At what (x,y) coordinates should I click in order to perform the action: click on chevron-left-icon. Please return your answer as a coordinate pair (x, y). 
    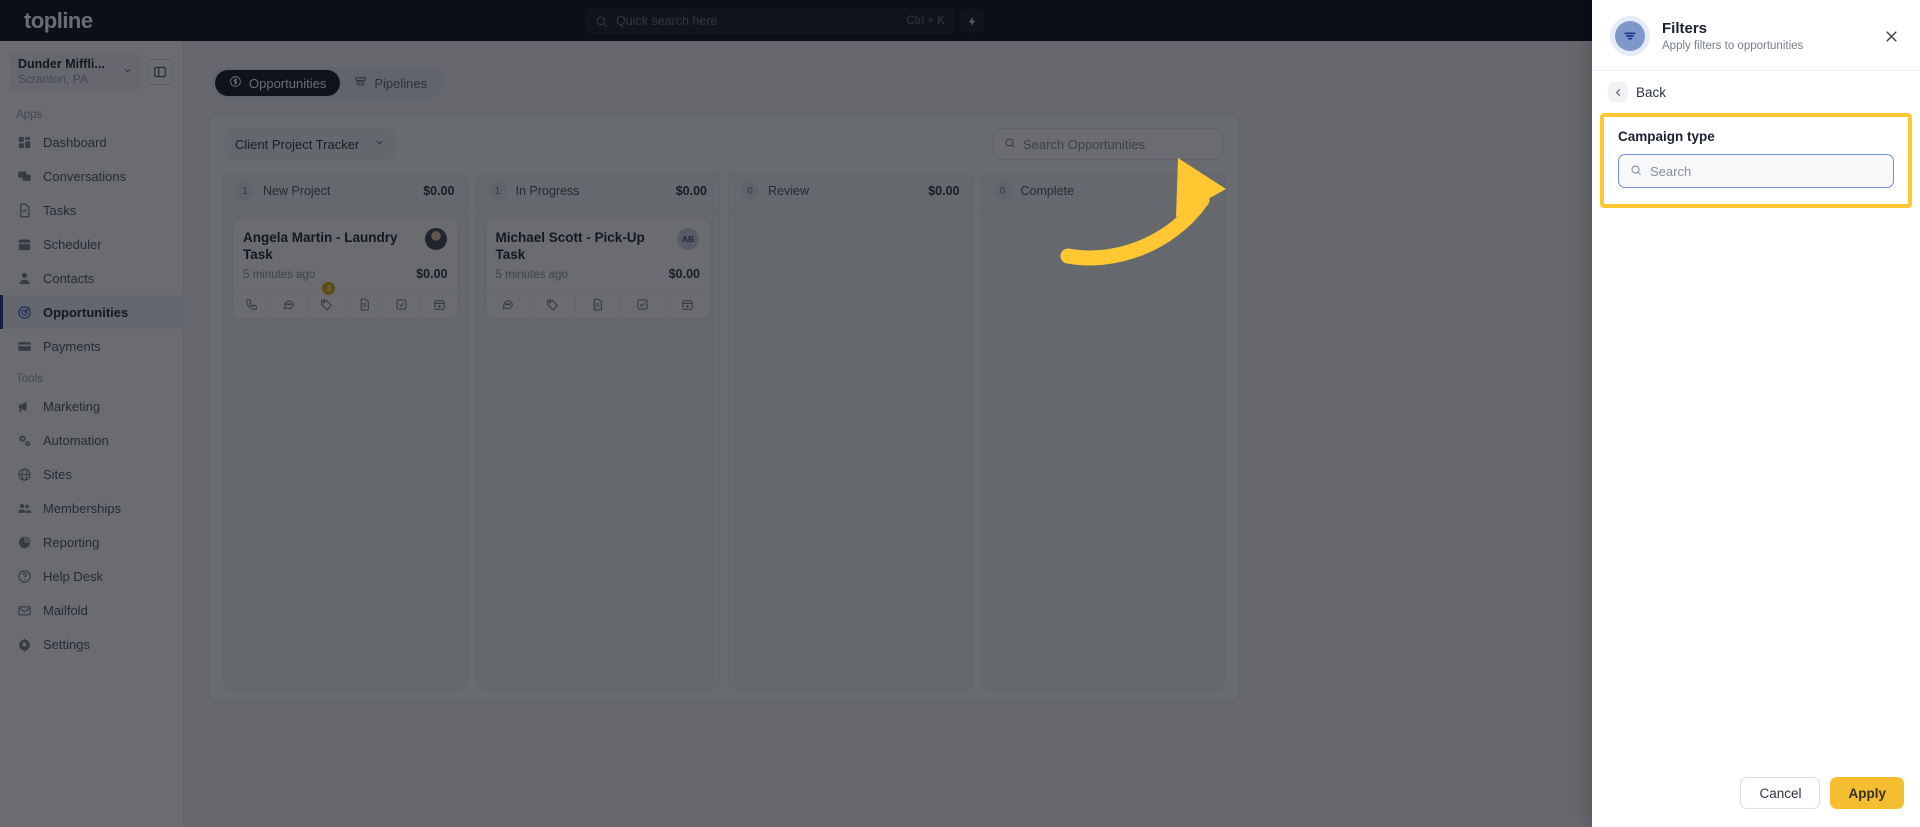
    Looking at the image, I should click on (1618, 92).